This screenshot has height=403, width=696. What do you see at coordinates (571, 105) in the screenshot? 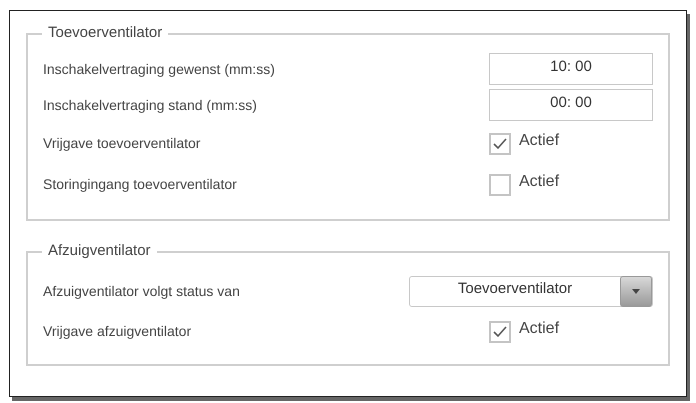
I see `time-field: 00` at bounding box center [571, 105].